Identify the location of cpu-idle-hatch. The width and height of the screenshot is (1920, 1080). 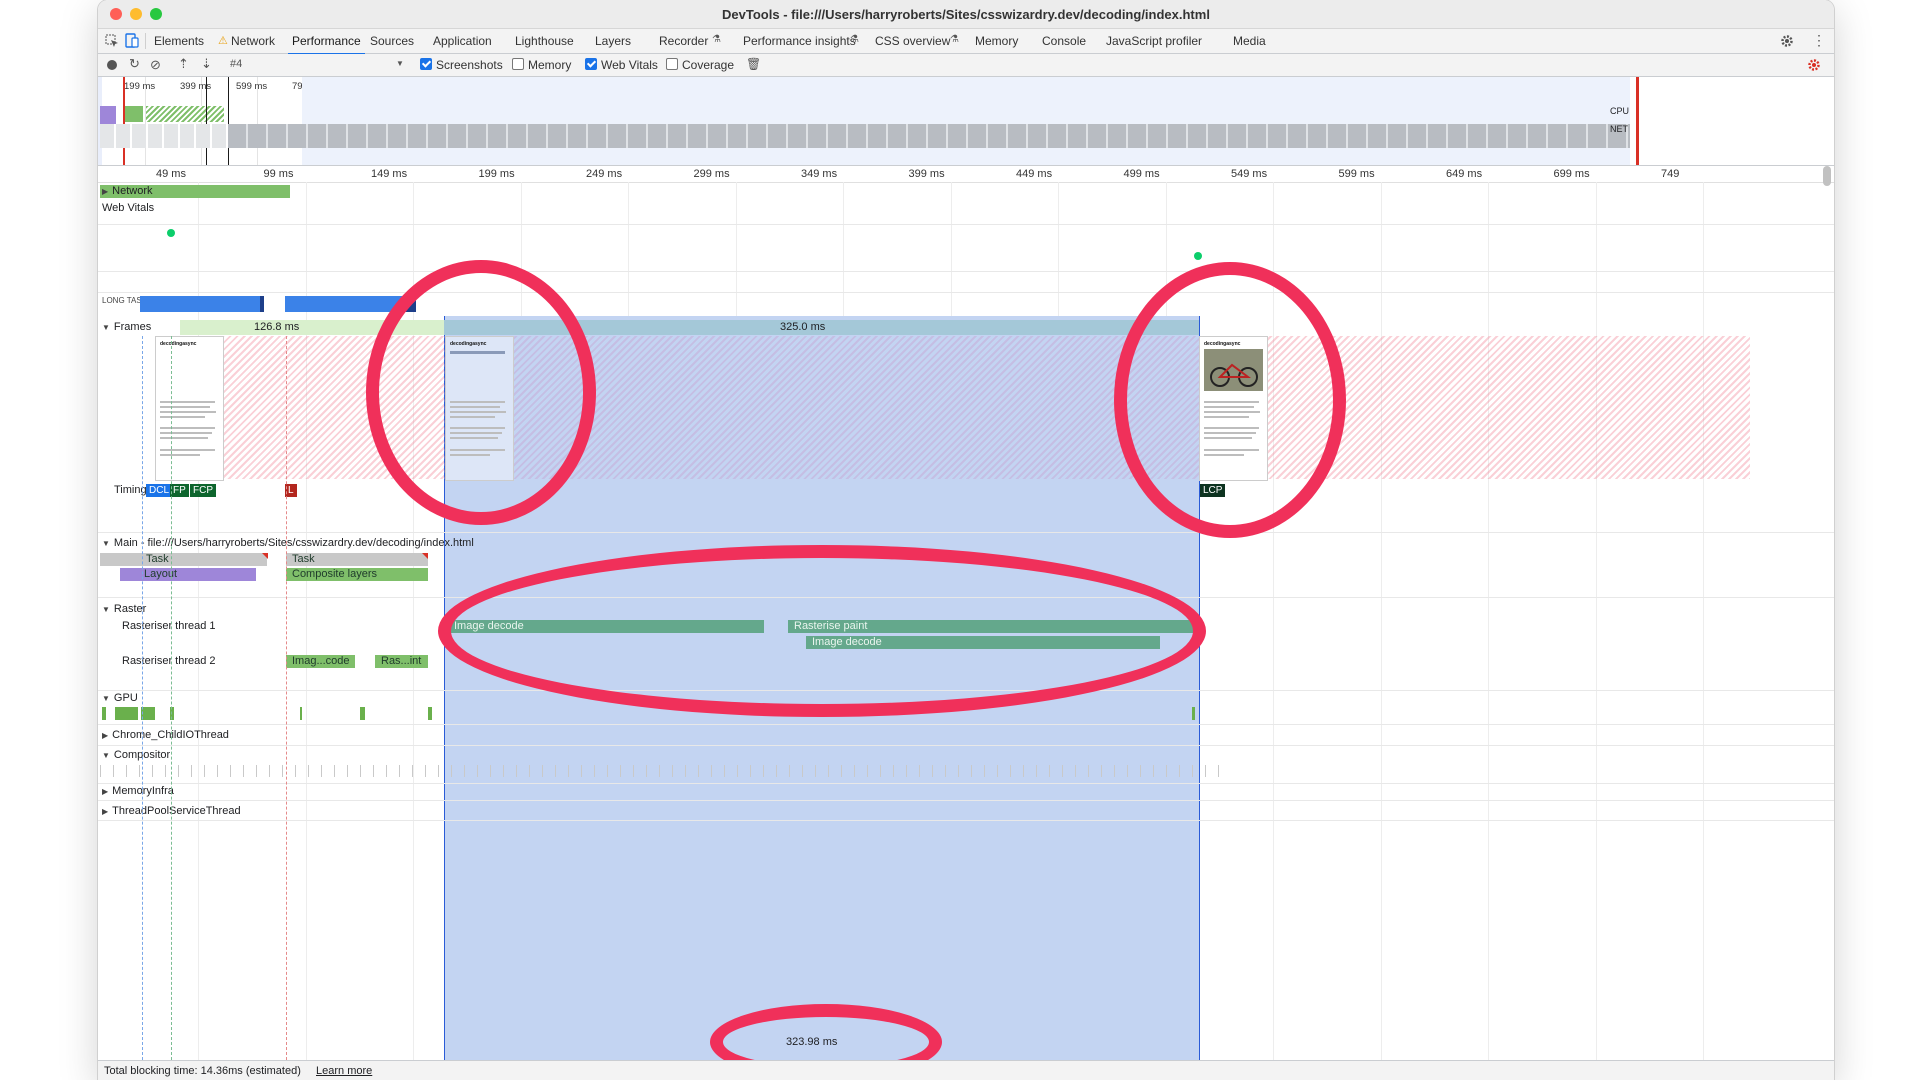
(185, 114).